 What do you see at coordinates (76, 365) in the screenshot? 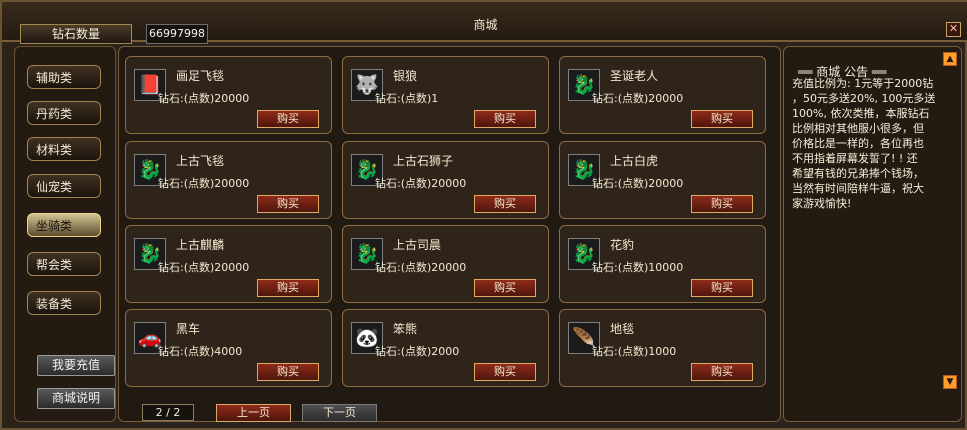
I see `recharge-button: 我要充值` at bounding box center [76, 365].